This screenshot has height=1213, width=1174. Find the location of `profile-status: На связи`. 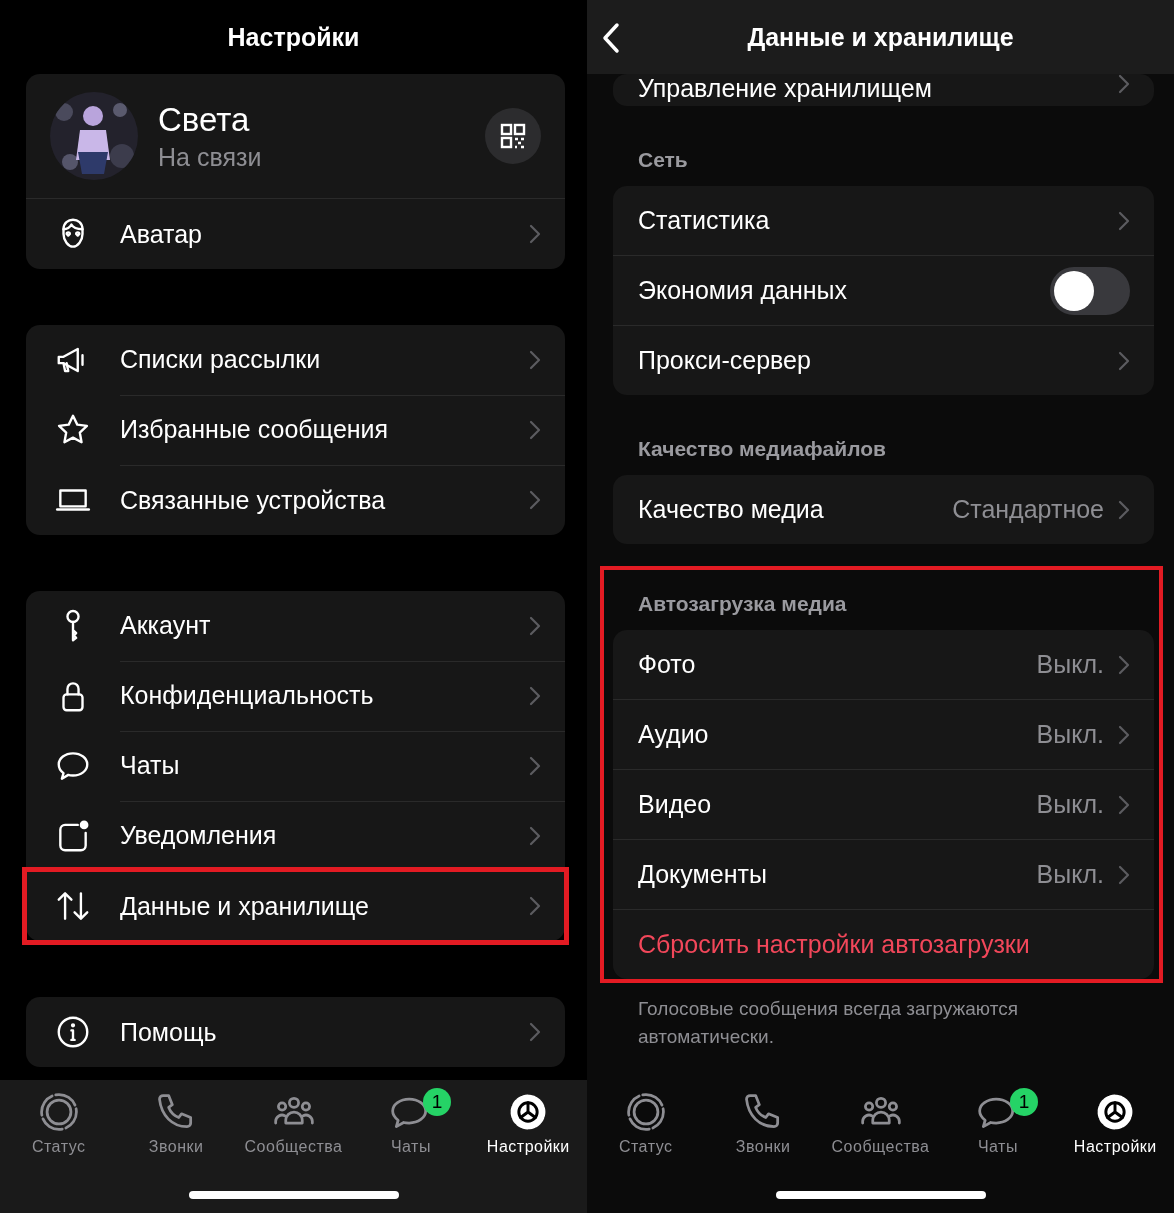

profile-status: На связи is located at coordinates (210, 157).